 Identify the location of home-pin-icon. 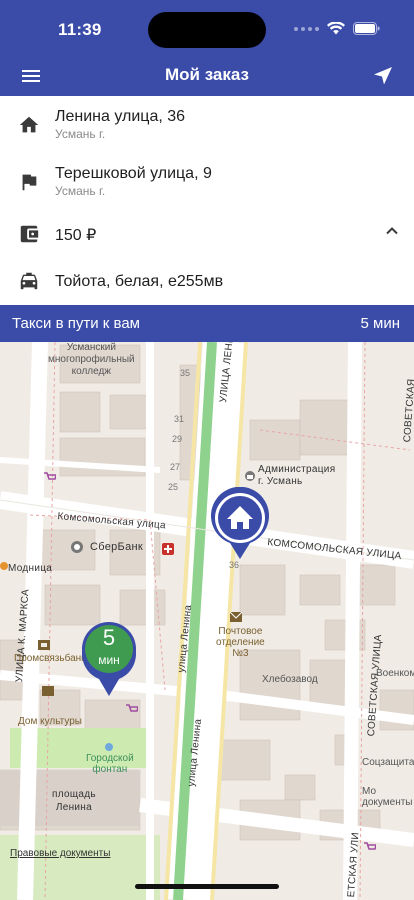
(240, 522).